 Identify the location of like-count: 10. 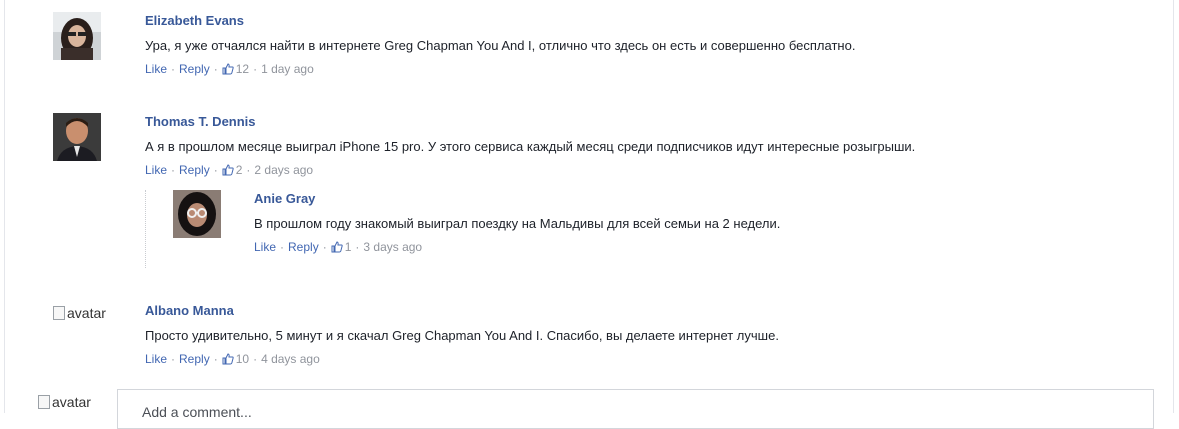
(242, 359).